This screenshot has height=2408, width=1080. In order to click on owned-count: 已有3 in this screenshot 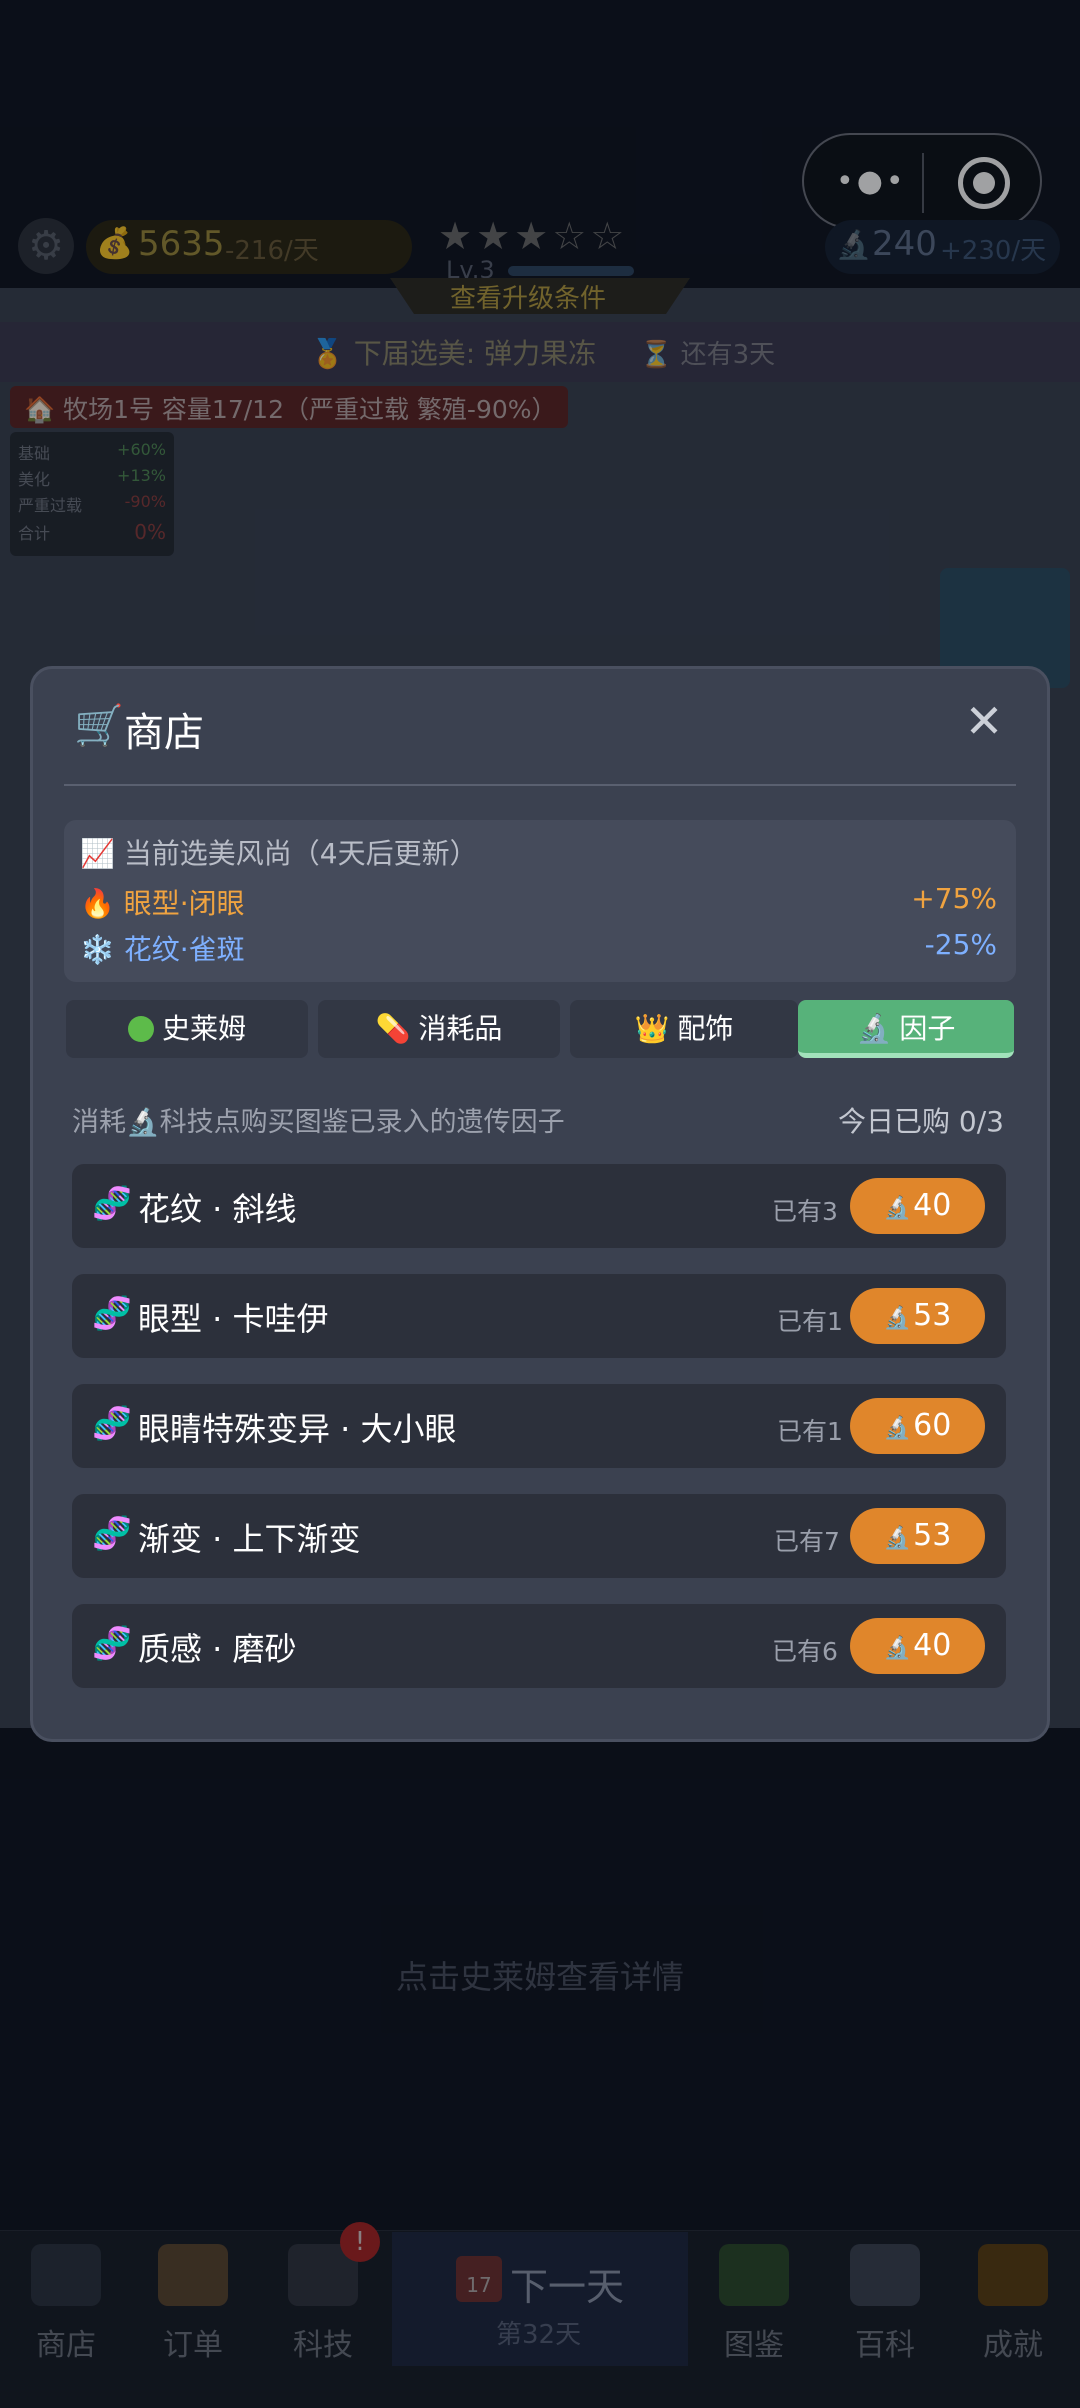, I will do `click(805, 1211)`.